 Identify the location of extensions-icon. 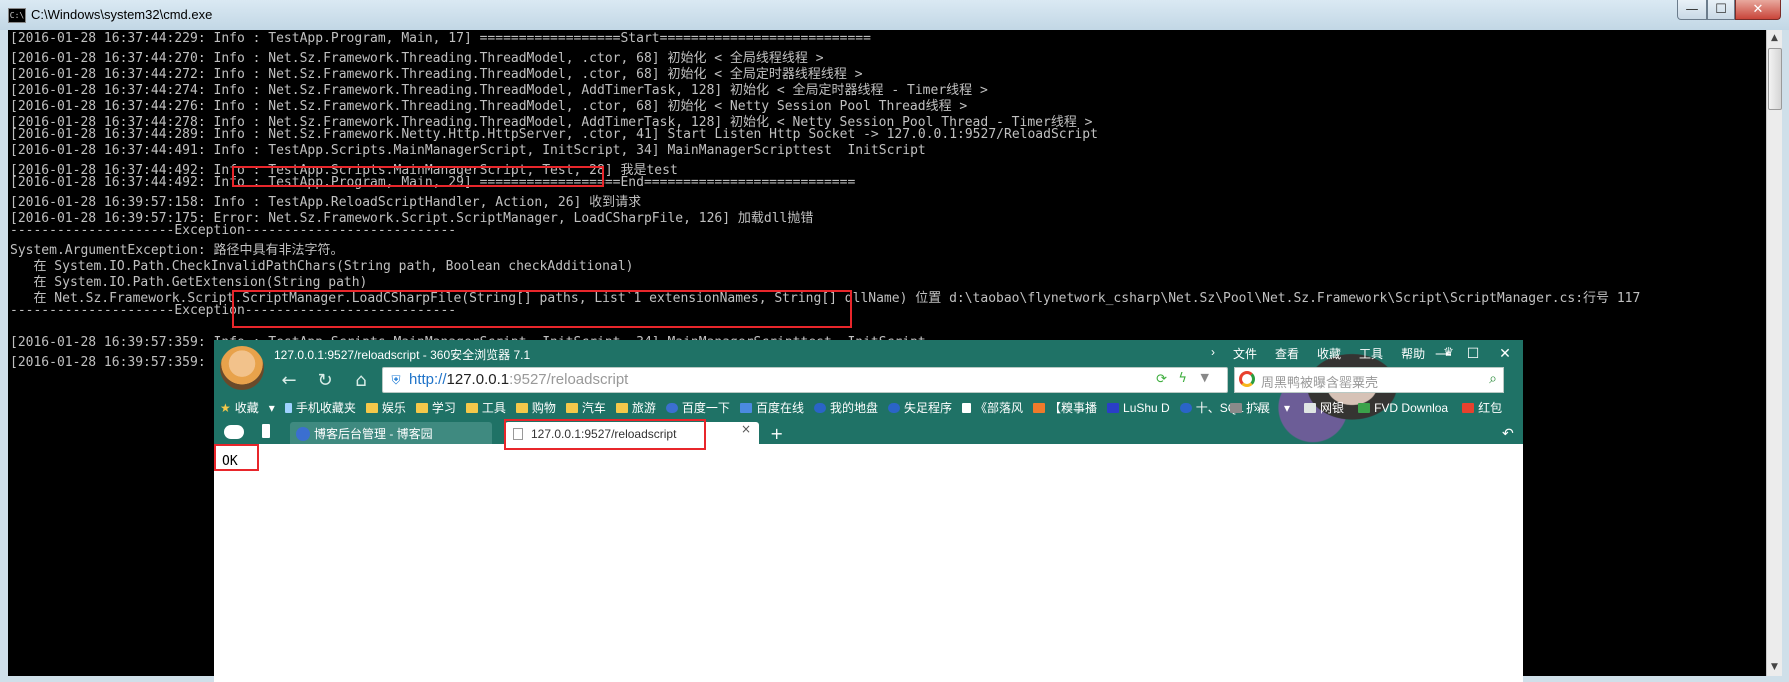
(1236, 407).